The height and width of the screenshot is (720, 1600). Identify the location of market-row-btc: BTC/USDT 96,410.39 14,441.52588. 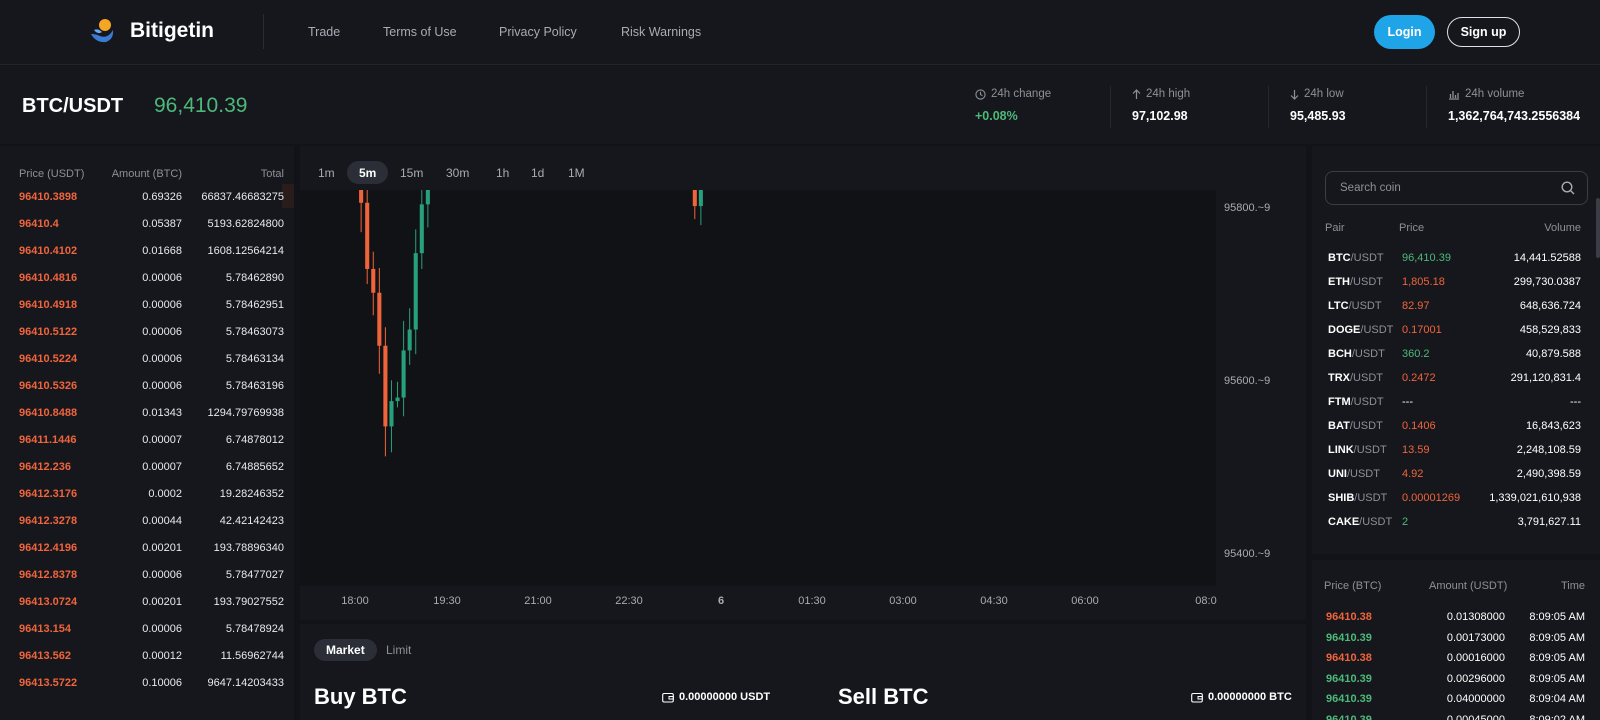
(1456, 264).